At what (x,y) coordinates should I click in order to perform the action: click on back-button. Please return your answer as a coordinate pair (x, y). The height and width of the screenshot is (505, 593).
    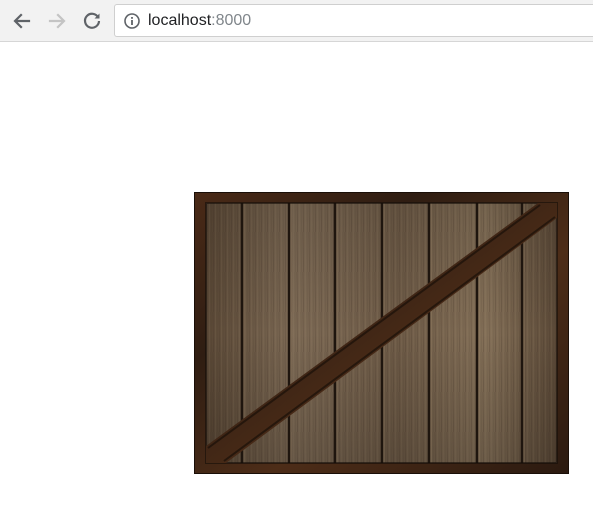
    Looking at the image, I should click on (22, 21).